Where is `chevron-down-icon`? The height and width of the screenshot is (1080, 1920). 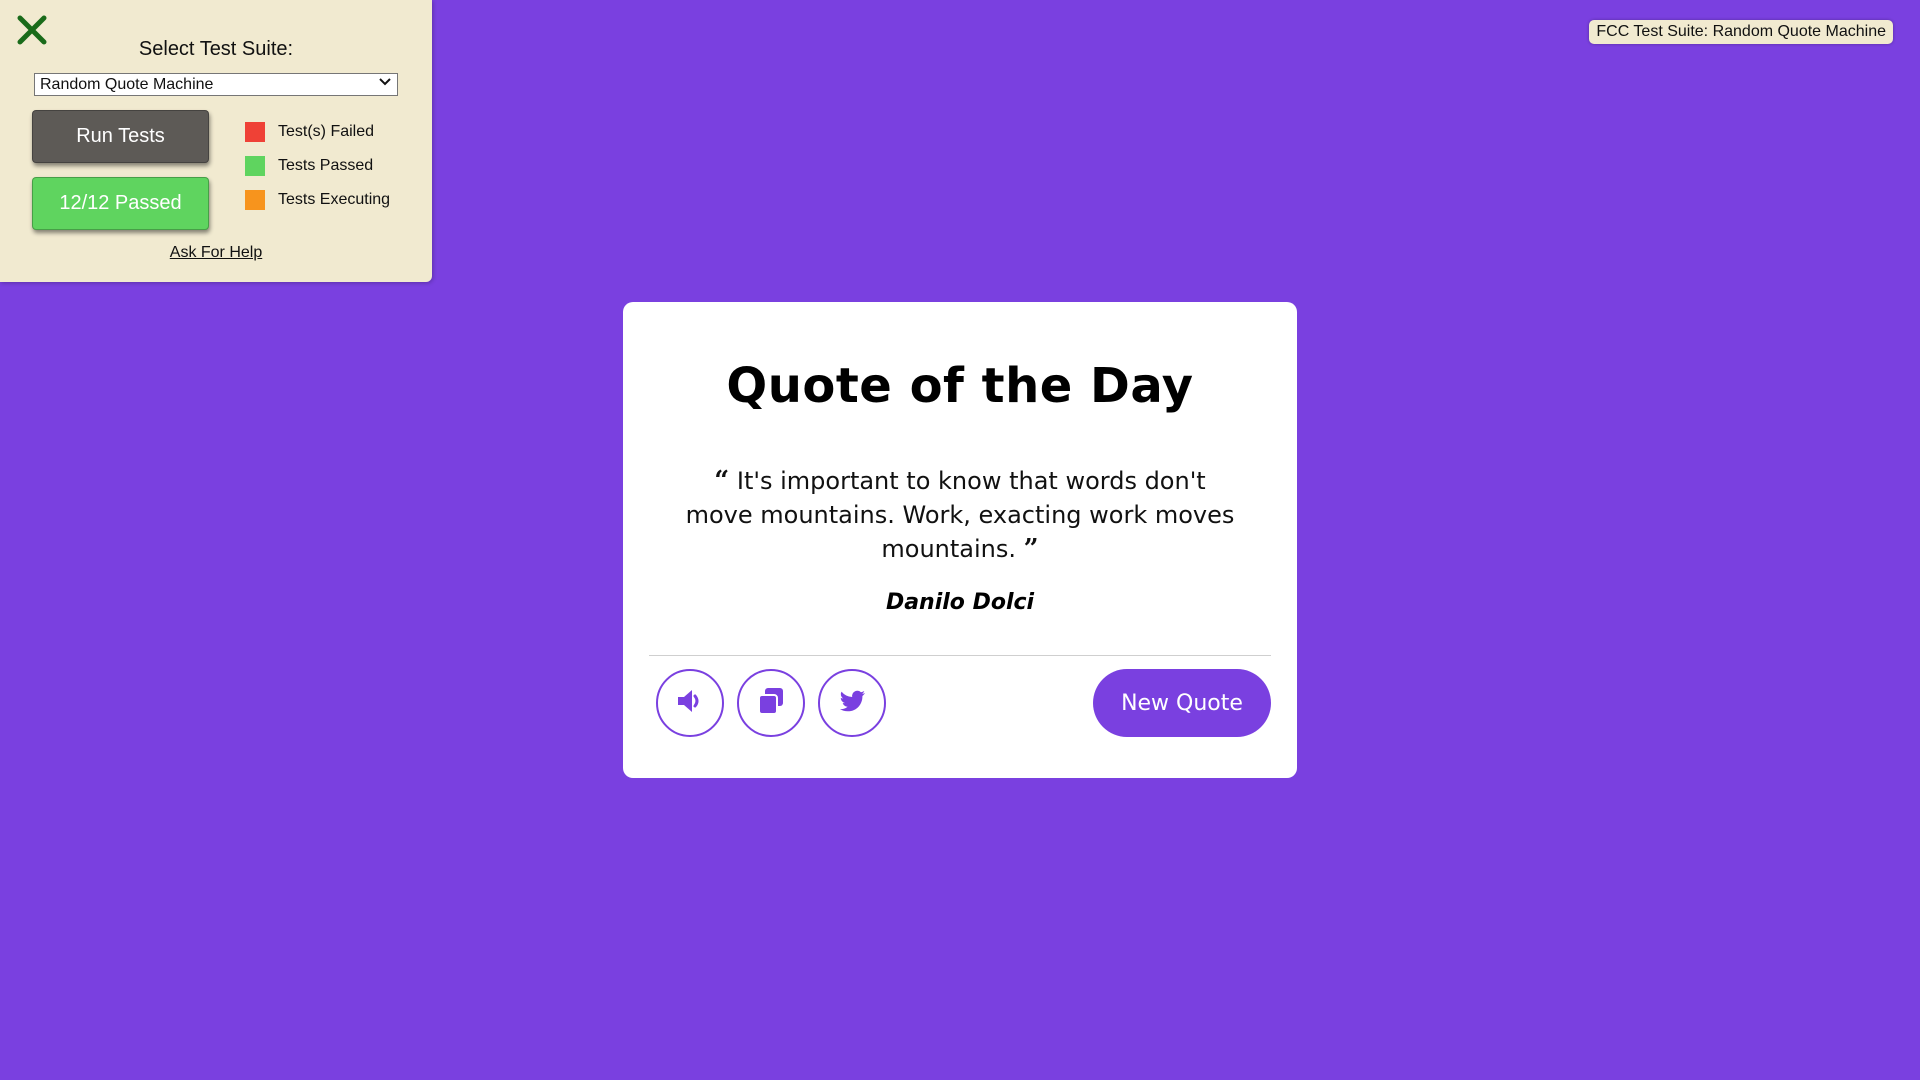
chevron-down-icon is located at coordinates (385, 84).